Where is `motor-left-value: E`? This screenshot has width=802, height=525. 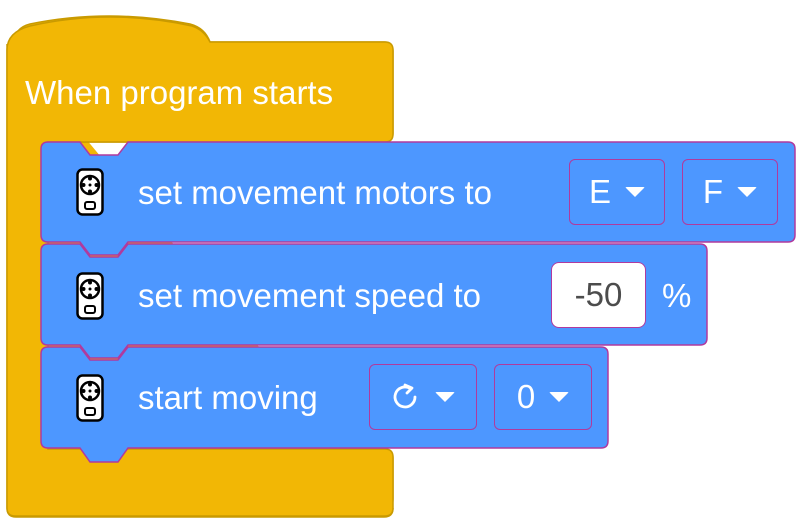
motor-left-value: E is located at coordinates (599, 191).